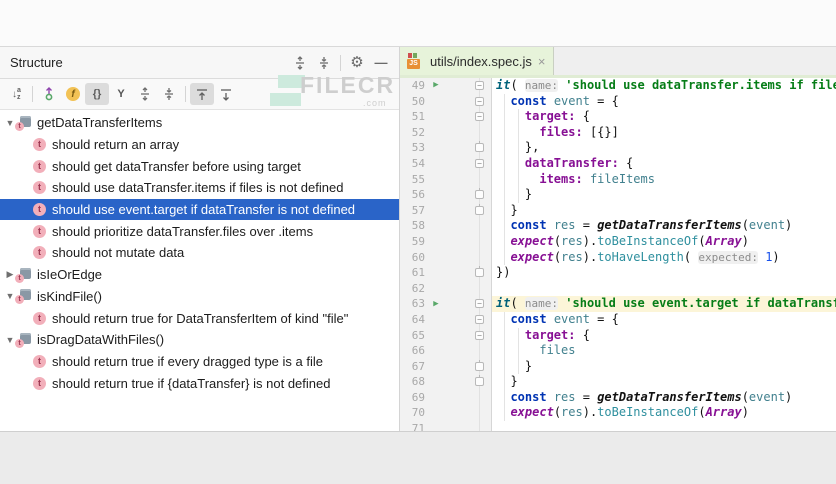 This screenshot has width=836, height=484. What do you see at coordinates (340, 62) in the screenshot?
I see `separator` at bounding box center [340, 62].